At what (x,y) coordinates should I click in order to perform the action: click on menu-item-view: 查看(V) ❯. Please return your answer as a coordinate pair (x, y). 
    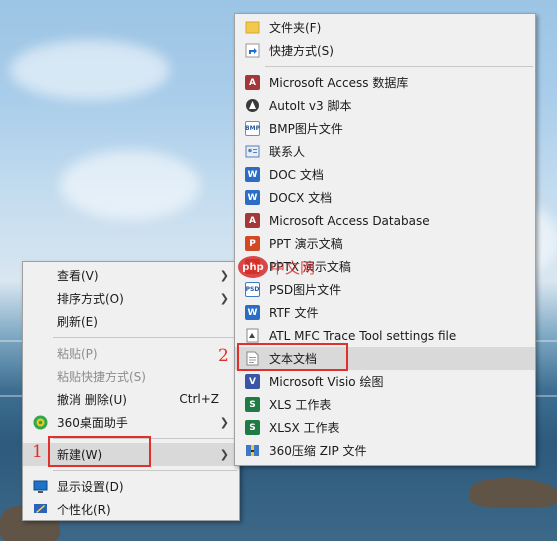
    Looking at the image, I should click on (131, 275).